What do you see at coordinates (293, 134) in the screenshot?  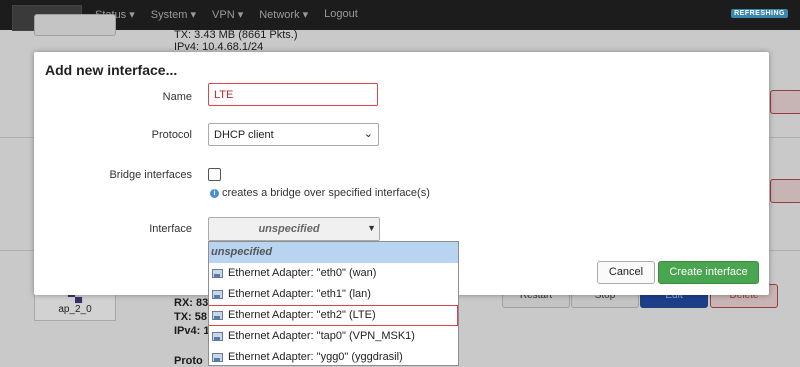 I see `protocol-select: DHCP client ⌄` at bounding box center [293, 134].